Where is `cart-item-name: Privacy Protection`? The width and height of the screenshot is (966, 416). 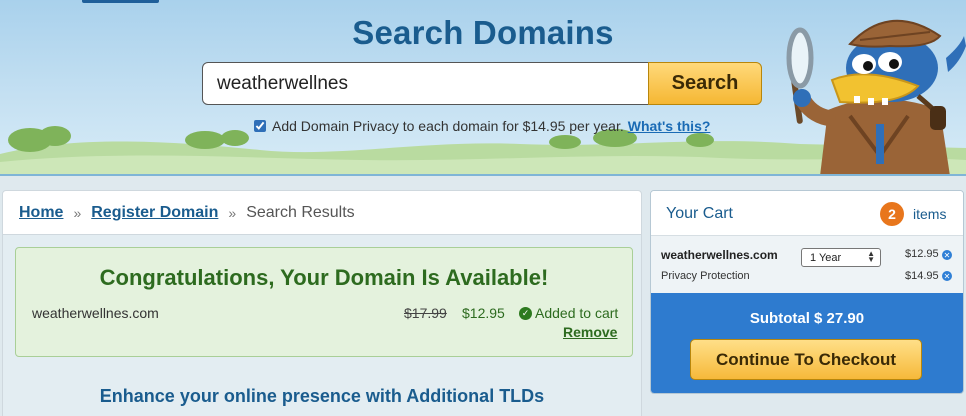
cart-item-name: Privacy Protection is located at coordinates (705, 276).